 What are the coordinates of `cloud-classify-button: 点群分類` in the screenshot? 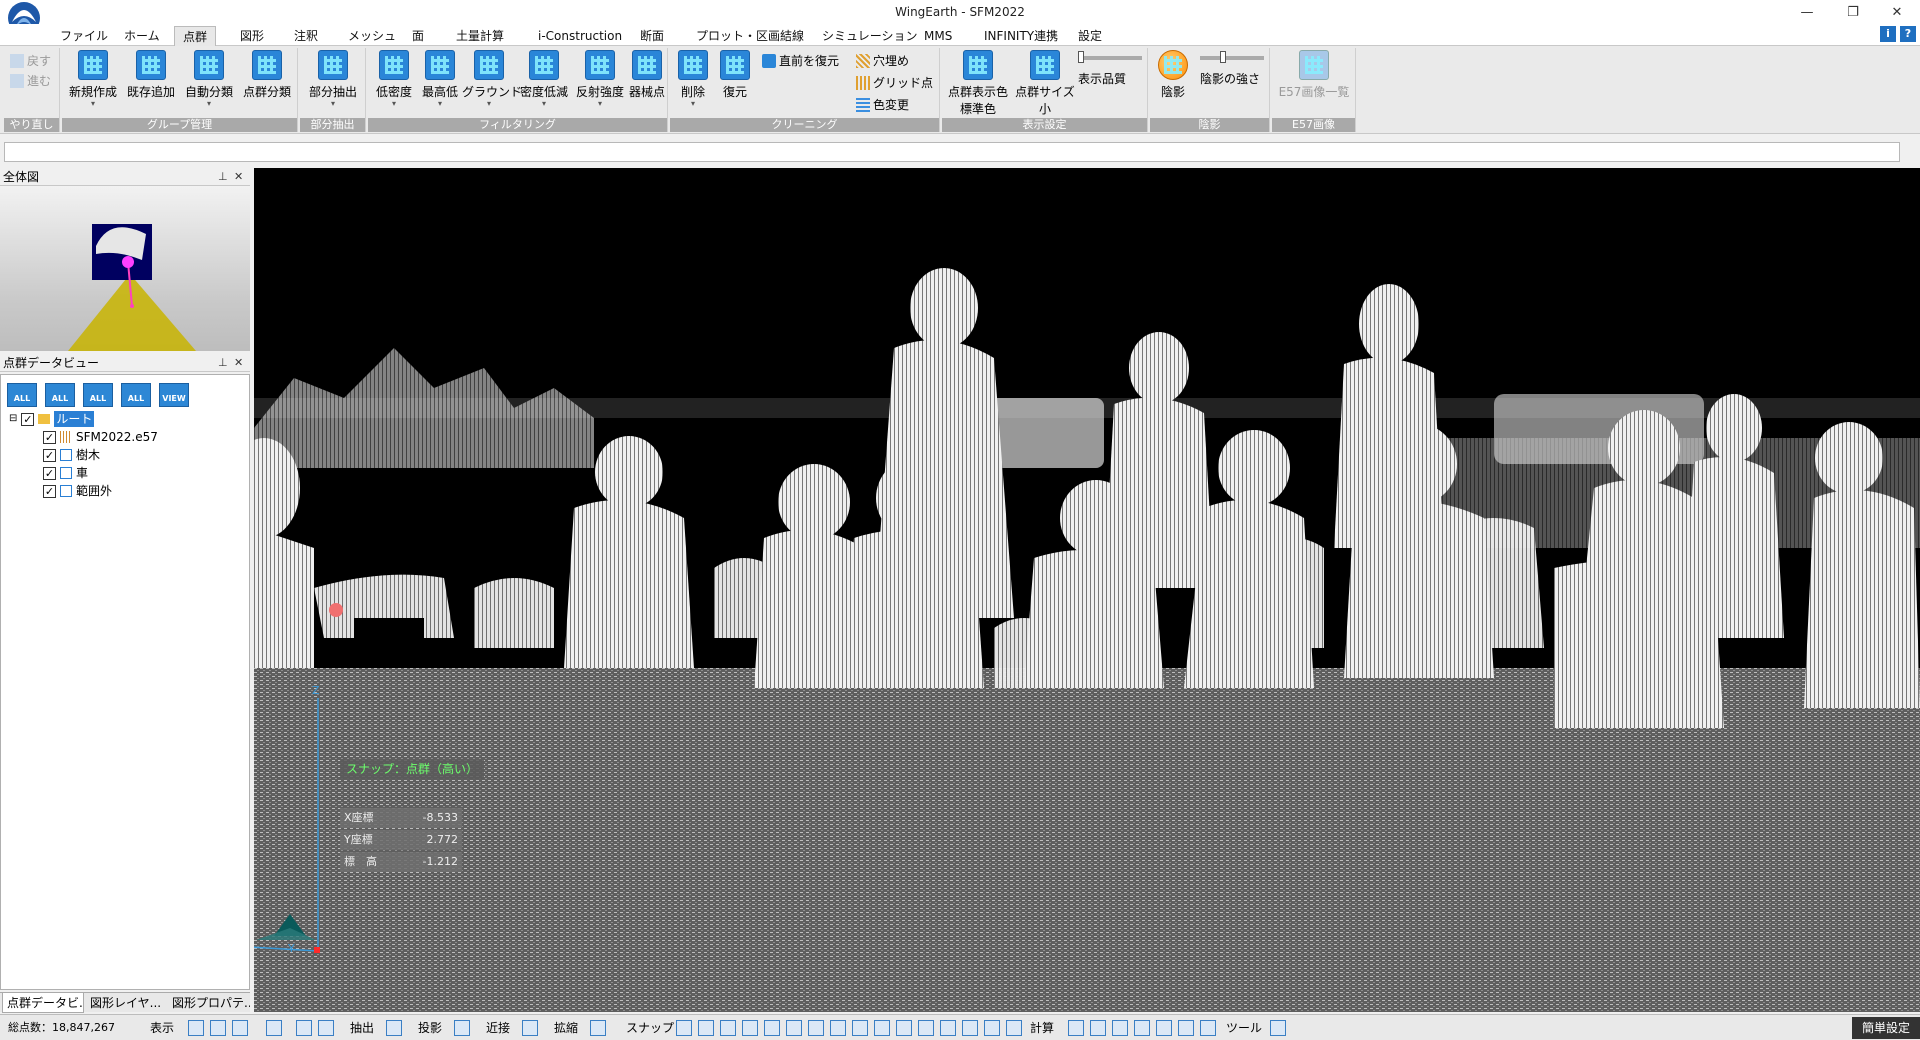 It's located at (267, 83).